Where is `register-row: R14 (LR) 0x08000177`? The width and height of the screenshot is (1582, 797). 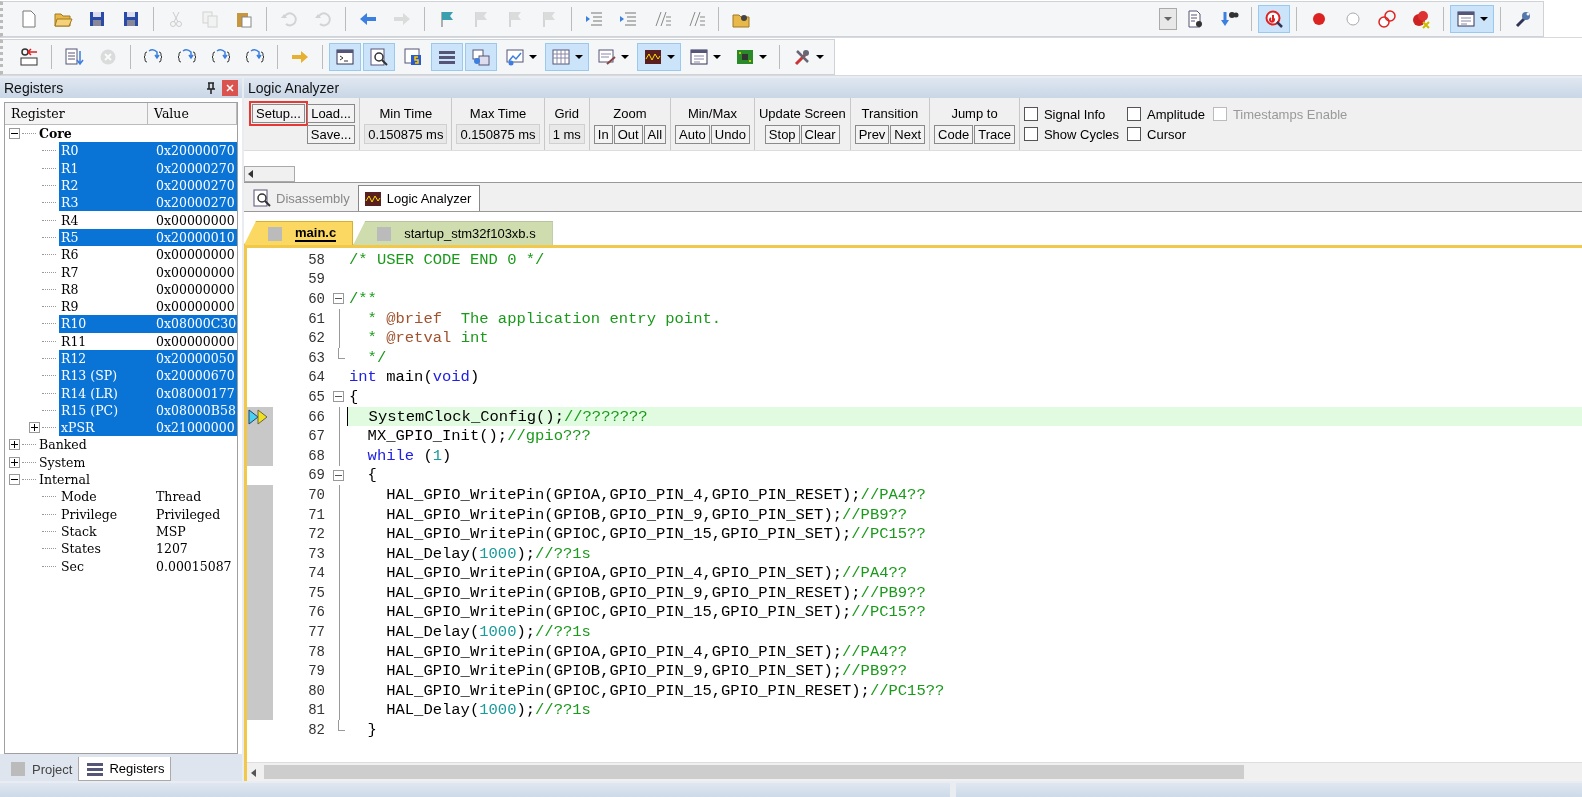 register-row: R14 (LR) 0x08000177 is located at coordinates (148, 393).